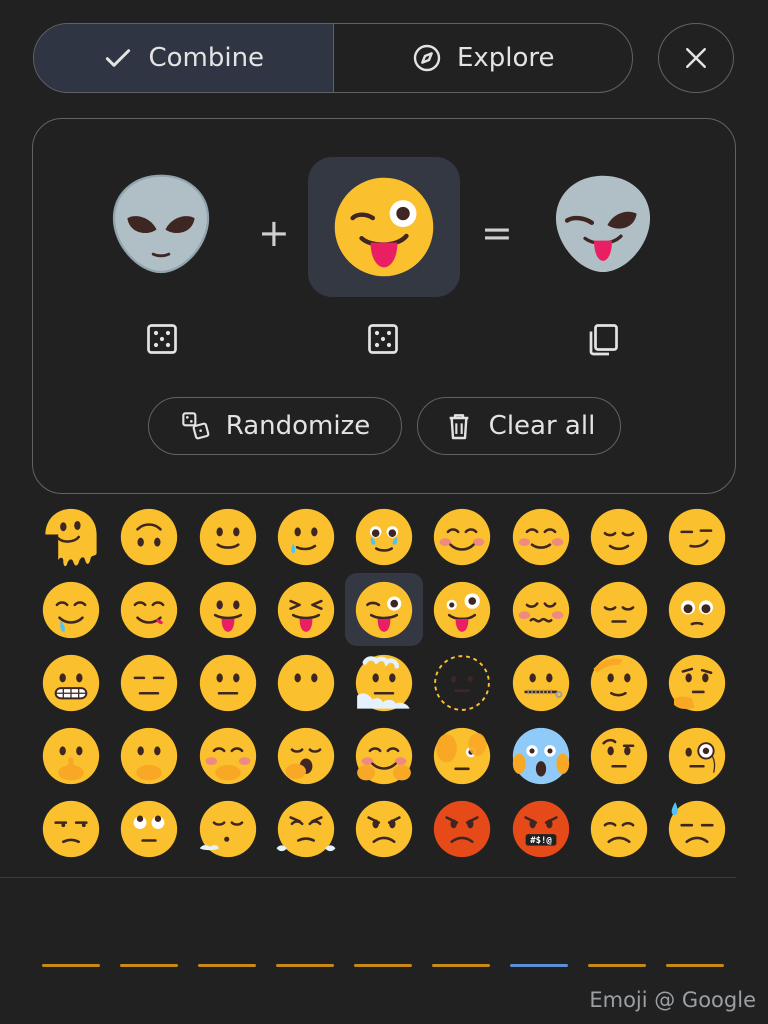 The image size is (768, 1024). I want to click on emoji-cell-winking-face-with-tongue, so click(384, 609).